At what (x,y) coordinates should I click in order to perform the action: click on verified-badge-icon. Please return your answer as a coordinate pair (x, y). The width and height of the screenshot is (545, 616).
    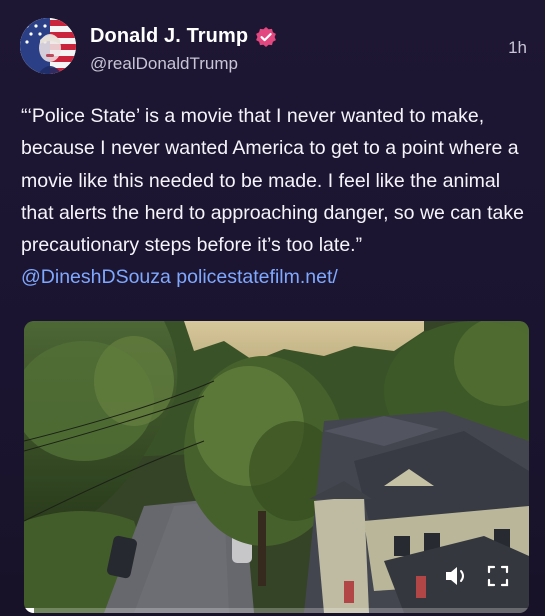
    Looking at the image, I should click on (266, 36).